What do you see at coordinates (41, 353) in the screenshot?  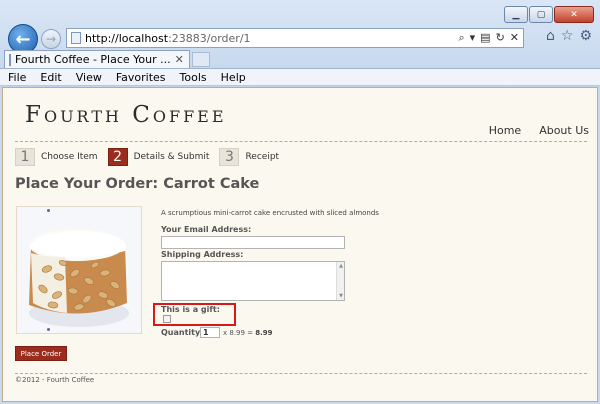 I see `place-order-button: Place Order` at bounding box center [41, 353].